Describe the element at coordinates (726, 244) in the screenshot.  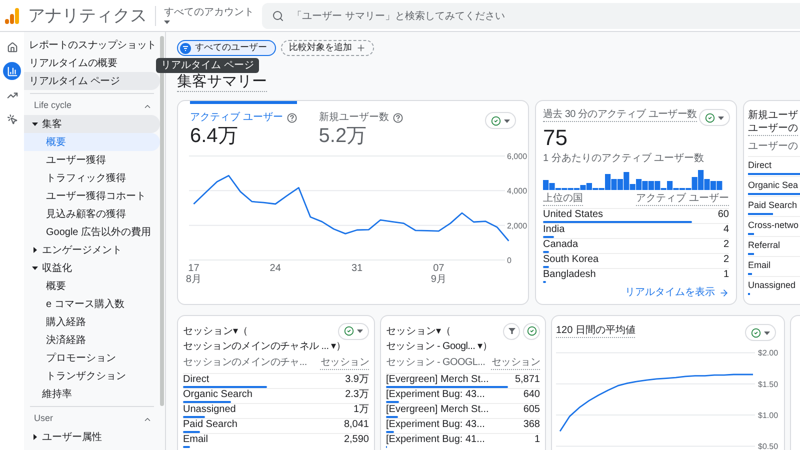
I see `table-cell: 2` at that location.